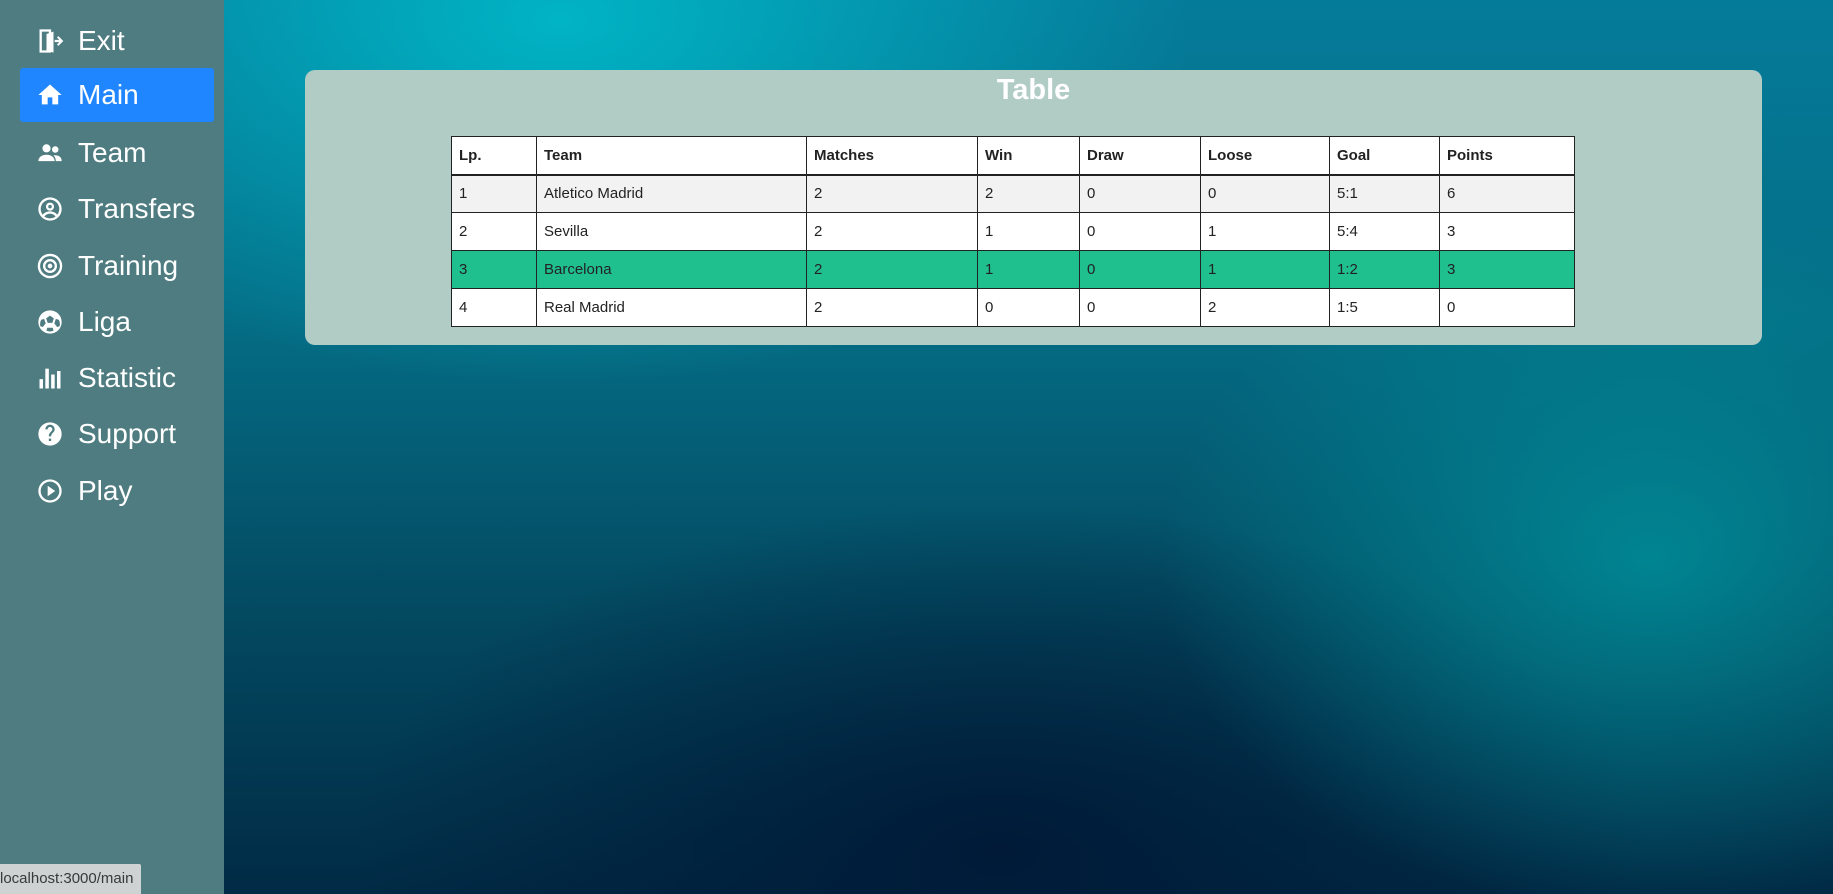 Image resolution: width=1833 pixels, height=894 pixels. Describe the element at coordinates (1507, 307) in the screenshot. I see `cell-points: 0` at that location.